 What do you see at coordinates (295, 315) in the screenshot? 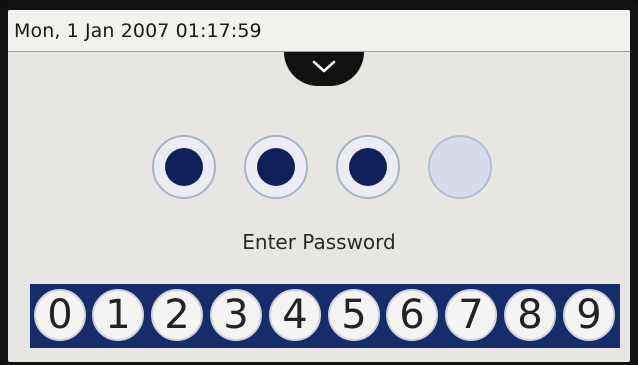
I see `key-4: 4` at bounding box center [295, 315].